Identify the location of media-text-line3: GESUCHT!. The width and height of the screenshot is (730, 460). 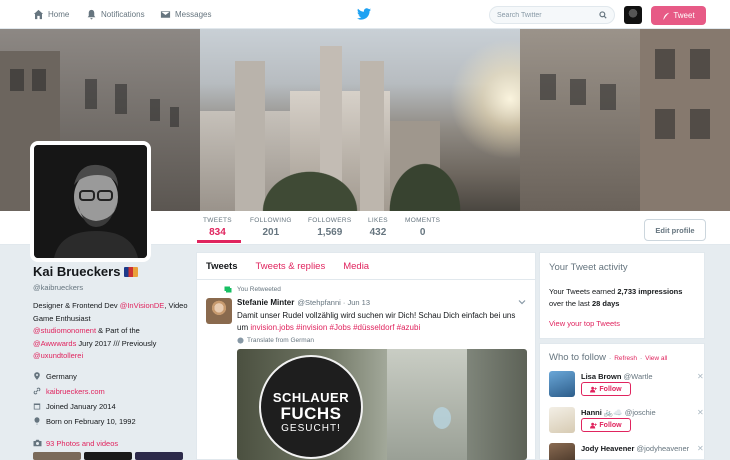
(311, 428).